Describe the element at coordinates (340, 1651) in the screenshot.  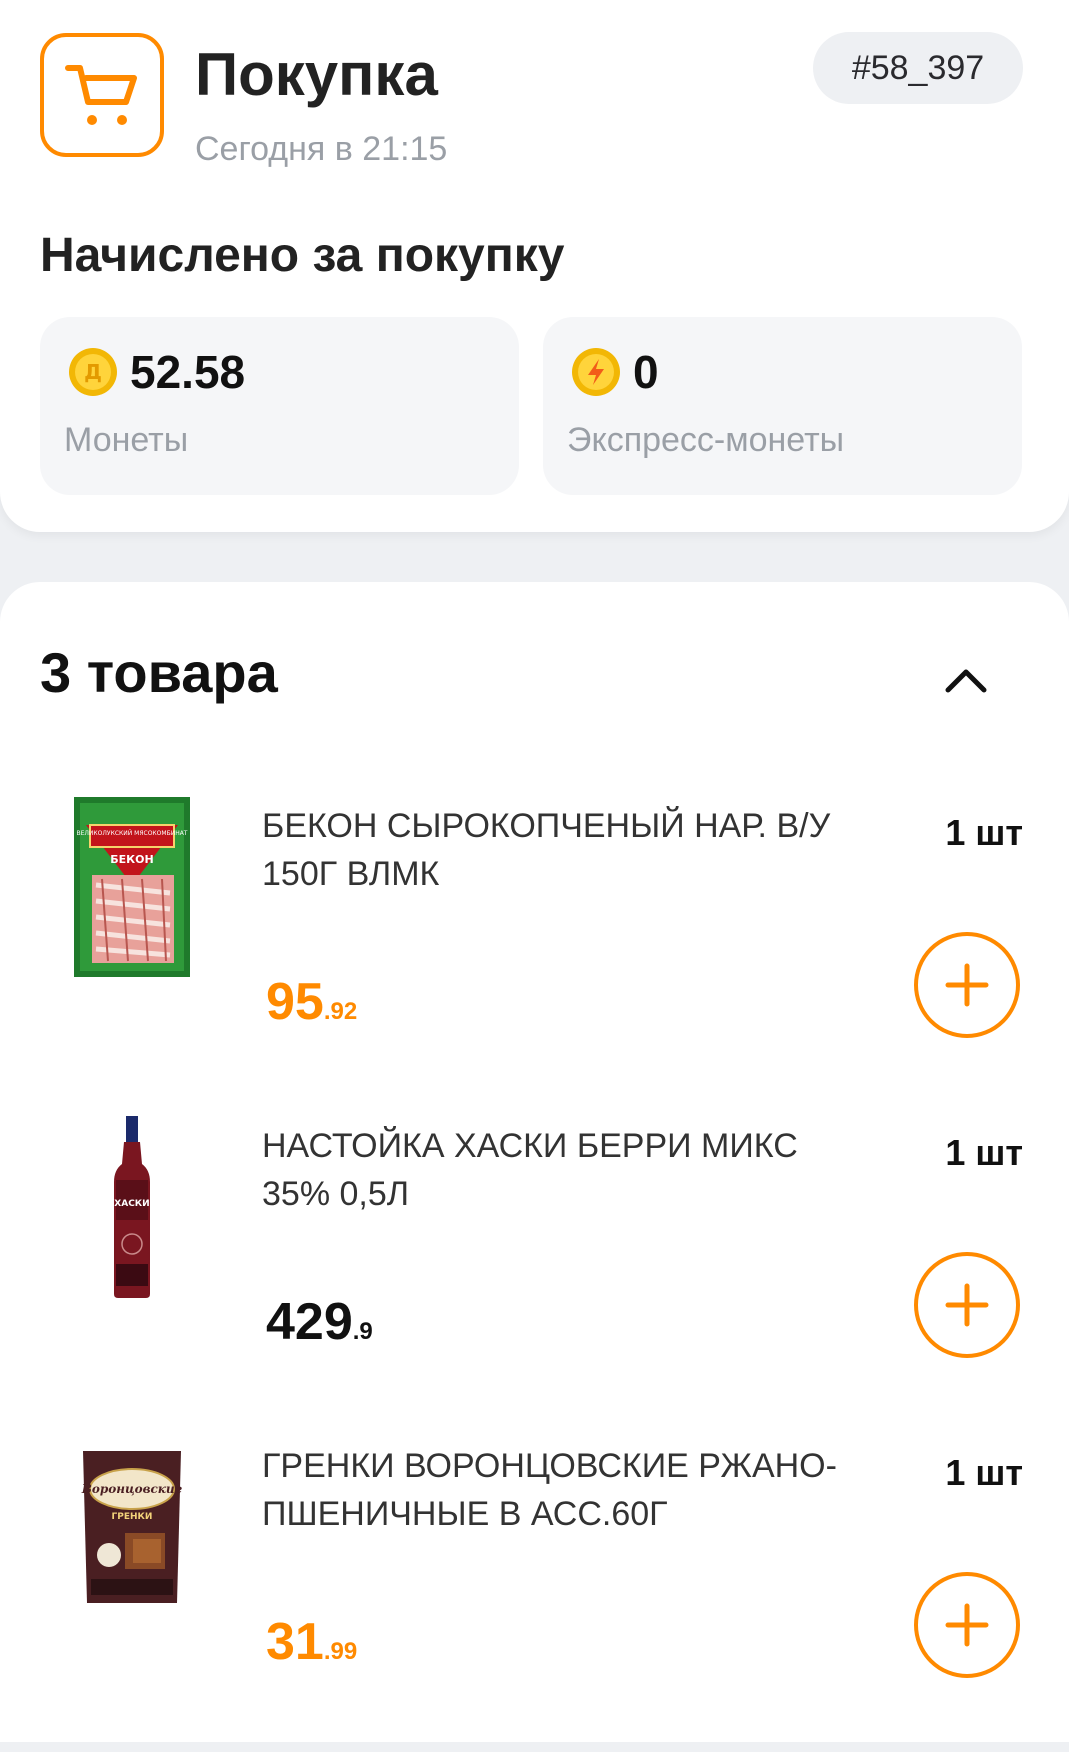
I see `price-decimal: .99` at that location.